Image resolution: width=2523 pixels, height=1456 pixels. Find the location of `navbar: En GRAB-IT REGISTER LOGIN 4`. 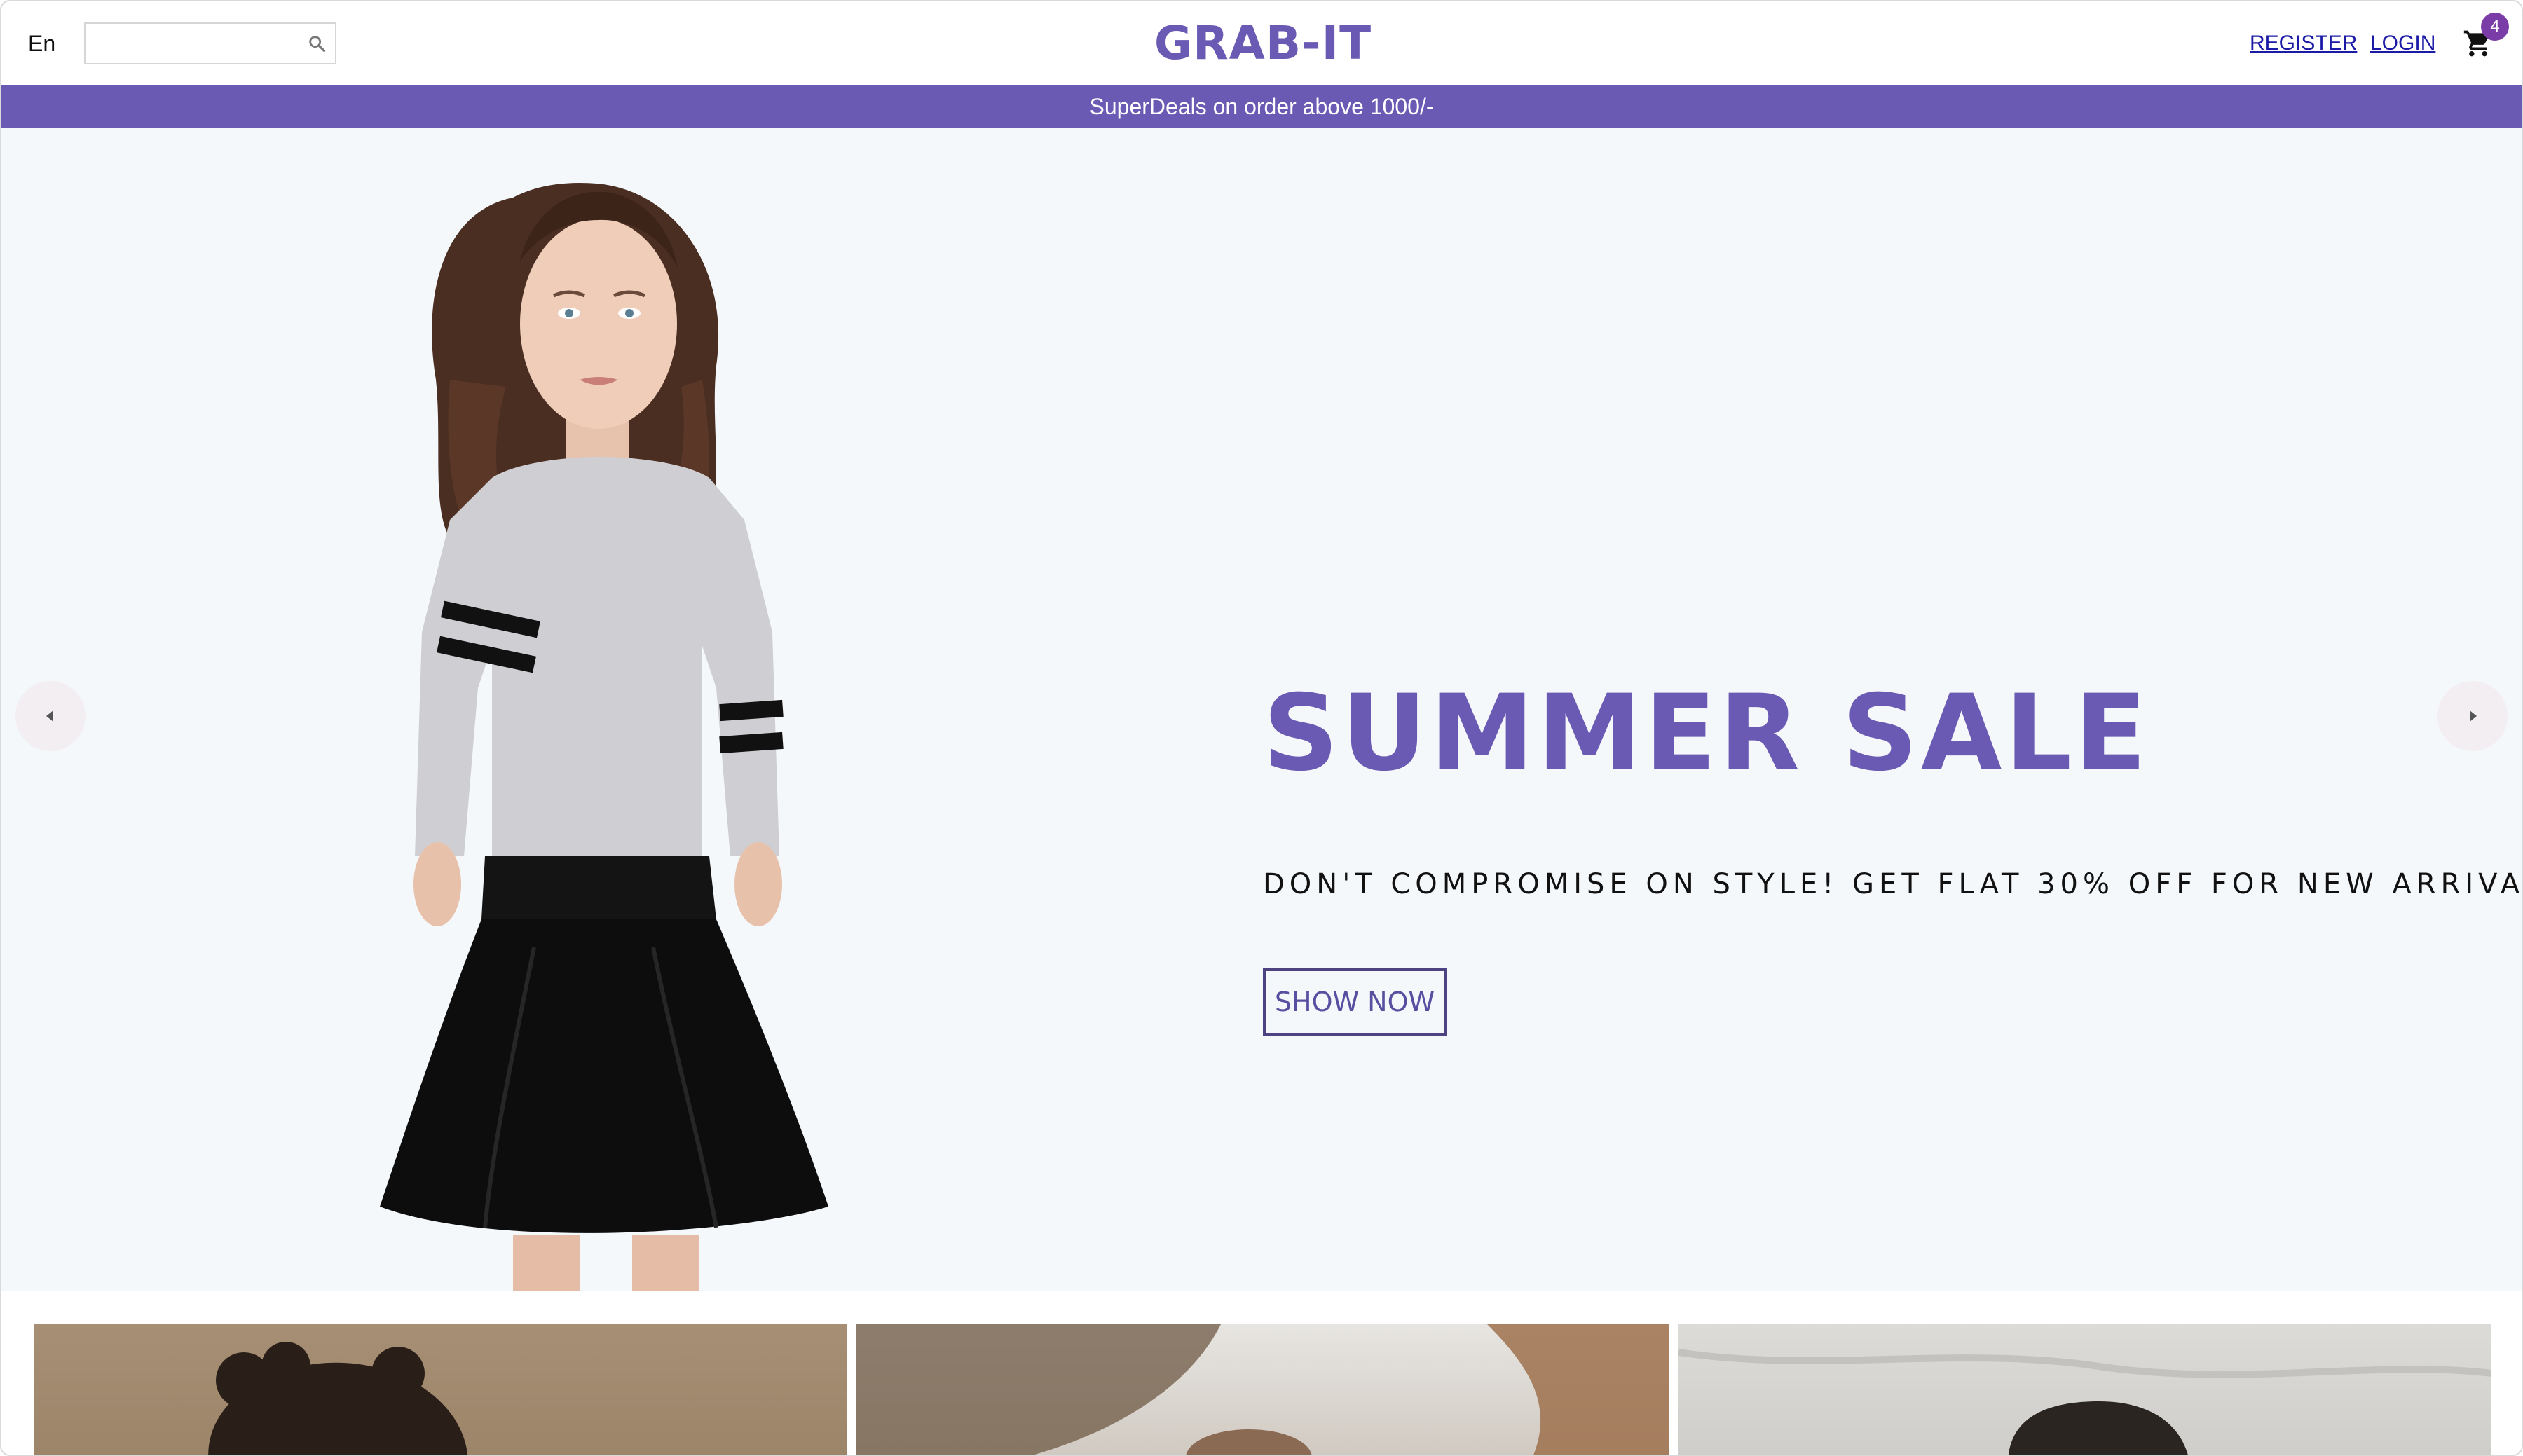

navbar: En GRAB-IT REGISTER LOGIN 4 is located at coordinates (1261, 43).